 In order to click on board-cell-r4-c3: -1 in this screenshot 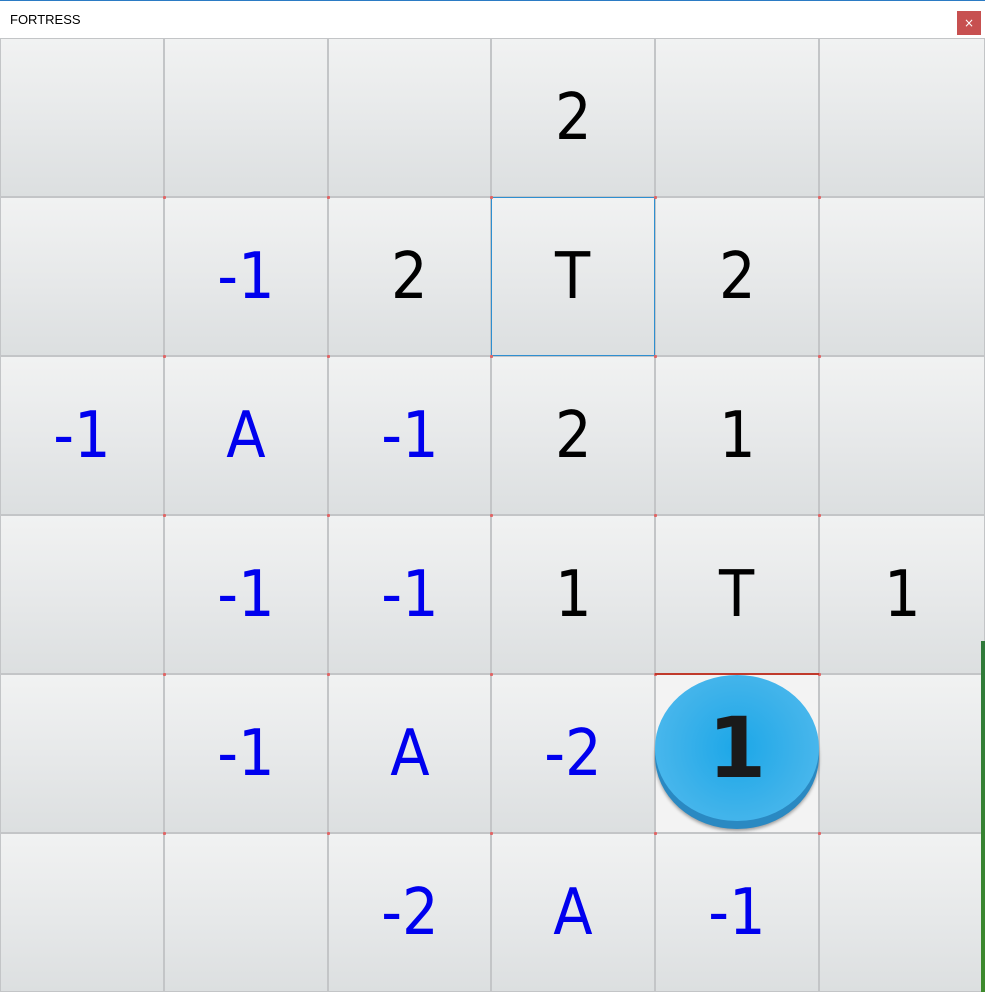, I will do `click(409, 594)`.